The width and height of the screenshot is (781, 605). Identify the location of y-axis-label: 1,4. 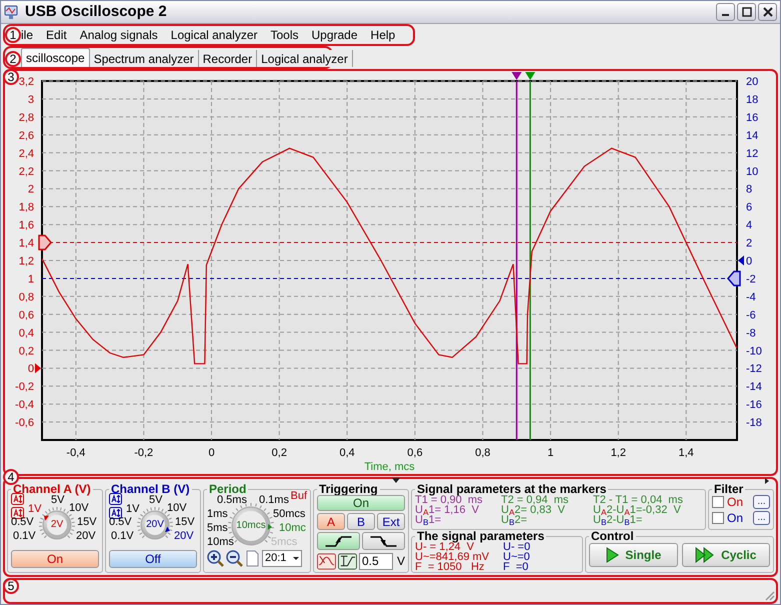
(26, 244).